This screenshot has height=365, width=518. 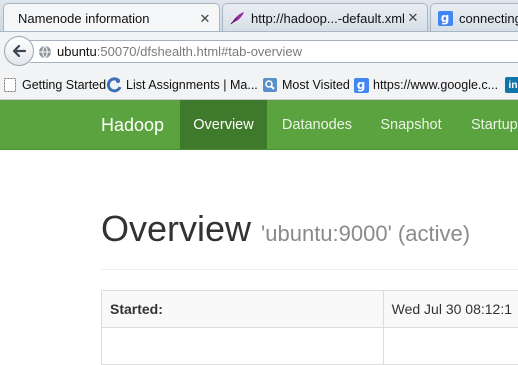 What do you see at coordinates (411, 125) in the screenshot?
I see `nav-tab-snapshot: Snapshot` at bounding box center [411, 125].